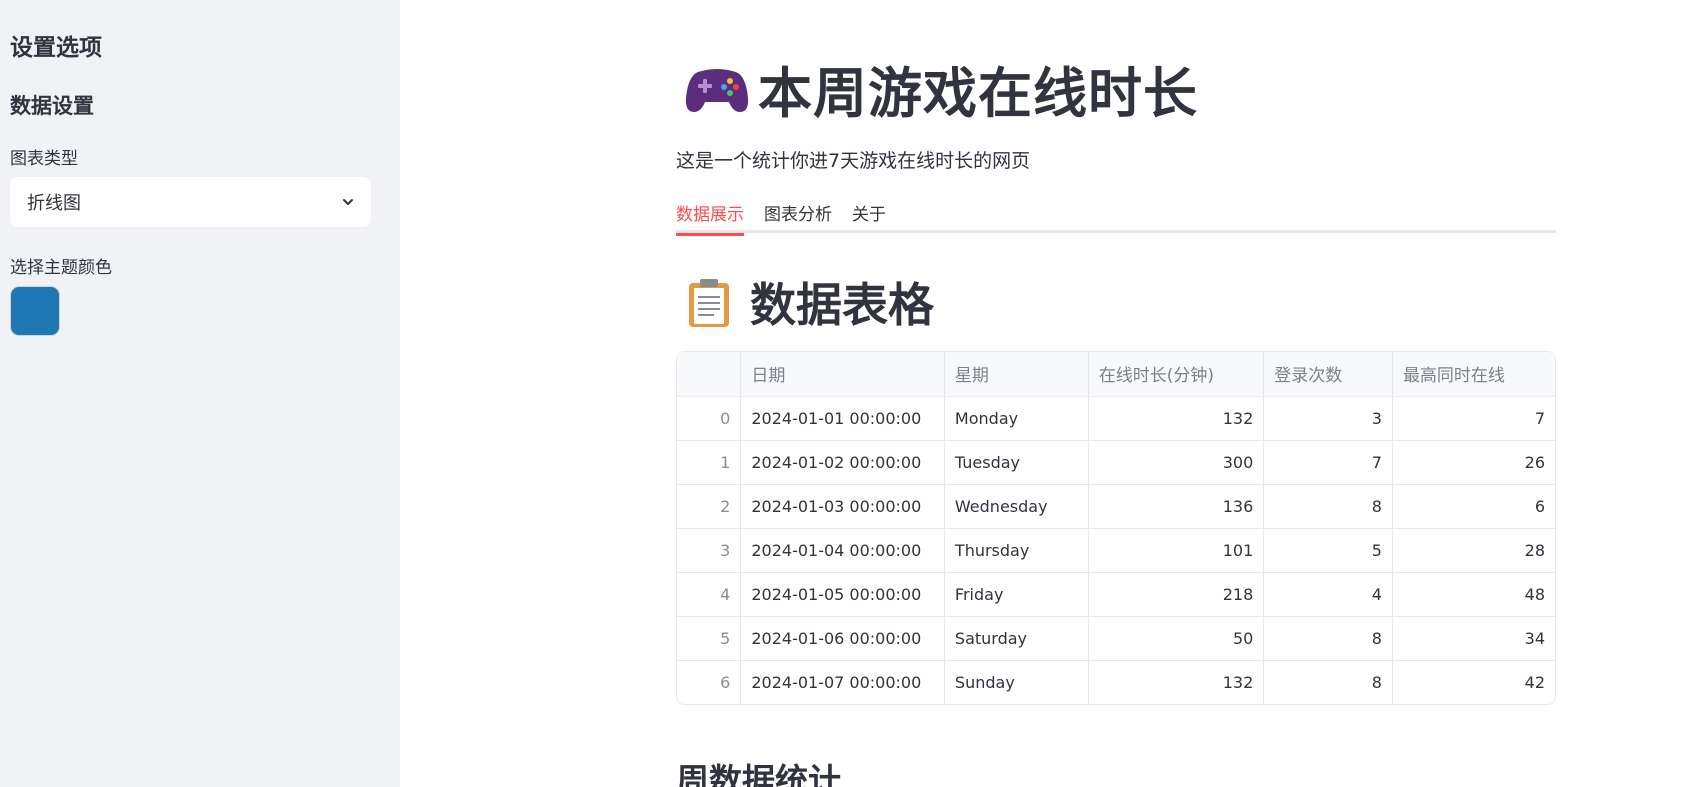 The image size is (1682, 787). What do you see at coordinates (842, 506) in the screenshot?
I see `table-cell: 2024-01-03 00:00:00` at bounding box center [842, 506].